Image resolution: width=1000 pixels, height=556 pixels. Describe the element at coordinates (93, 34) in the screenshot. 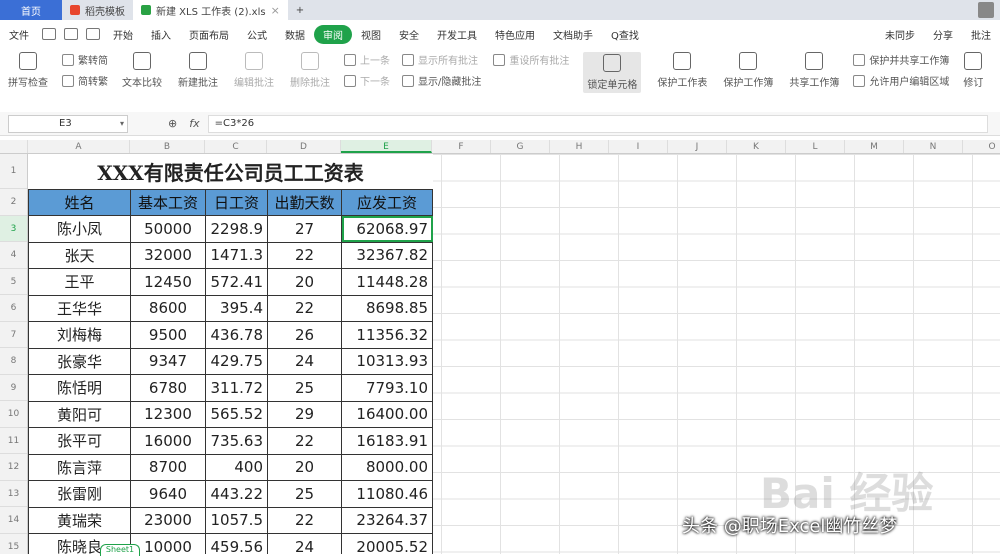

I see `undo-icon` at that location.